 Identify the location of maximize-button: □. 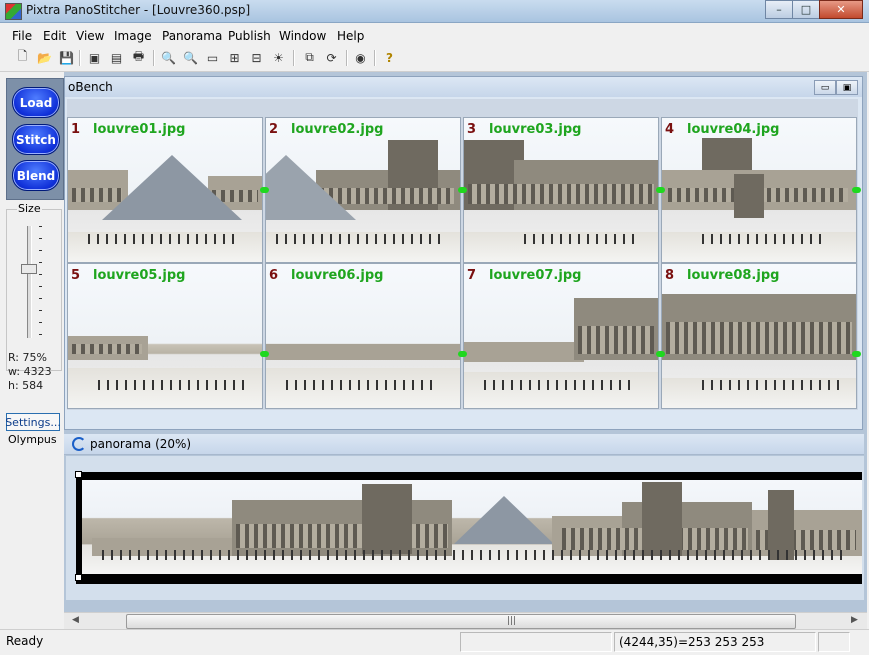
(806, 9).